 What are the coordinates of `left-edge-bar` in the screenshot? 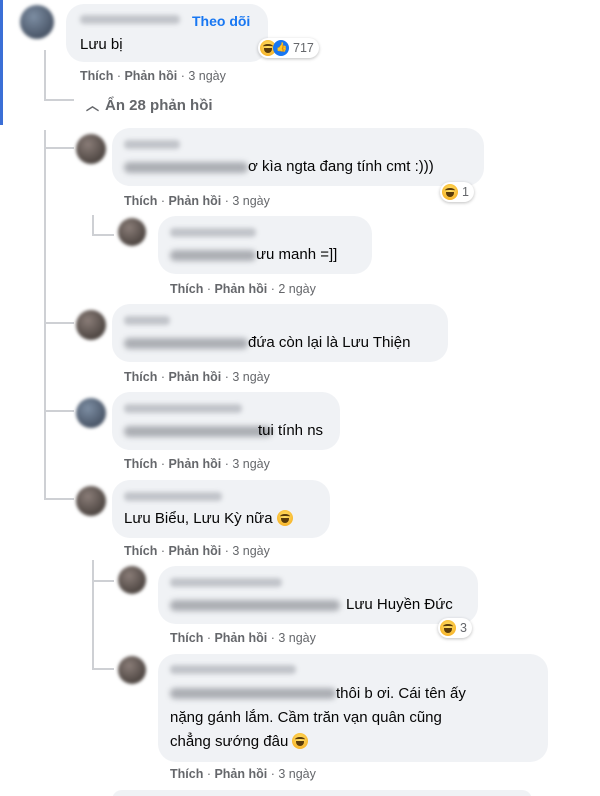 It's located at (1, 62).